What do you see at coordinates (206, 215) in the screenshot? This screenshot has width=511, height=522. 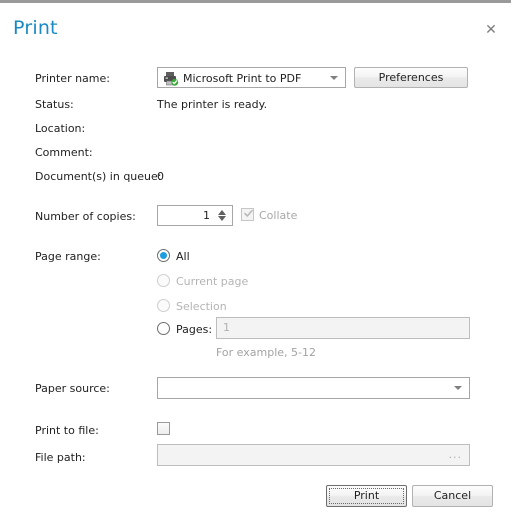 I see `copies-value: 1` at bounding box center [206, 215].